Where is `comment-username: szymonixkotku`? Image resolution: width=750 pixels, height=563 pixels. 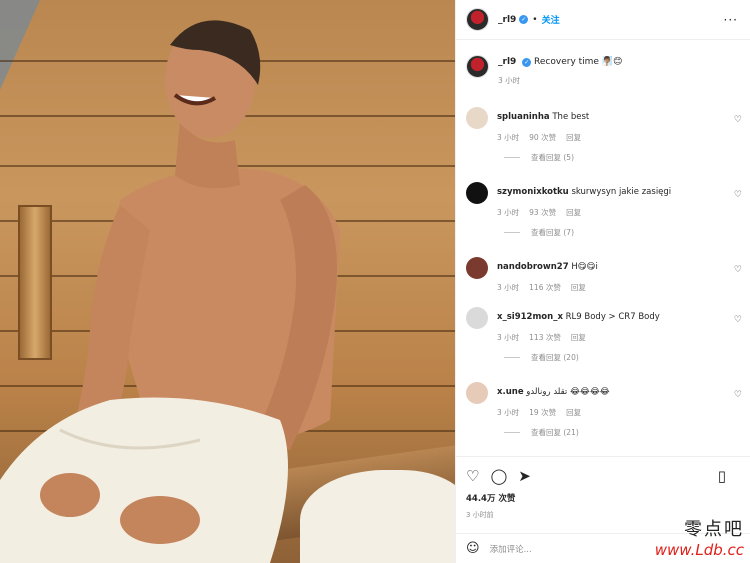
comment-username: szymonixkotku is located at coordinates (533, 192).